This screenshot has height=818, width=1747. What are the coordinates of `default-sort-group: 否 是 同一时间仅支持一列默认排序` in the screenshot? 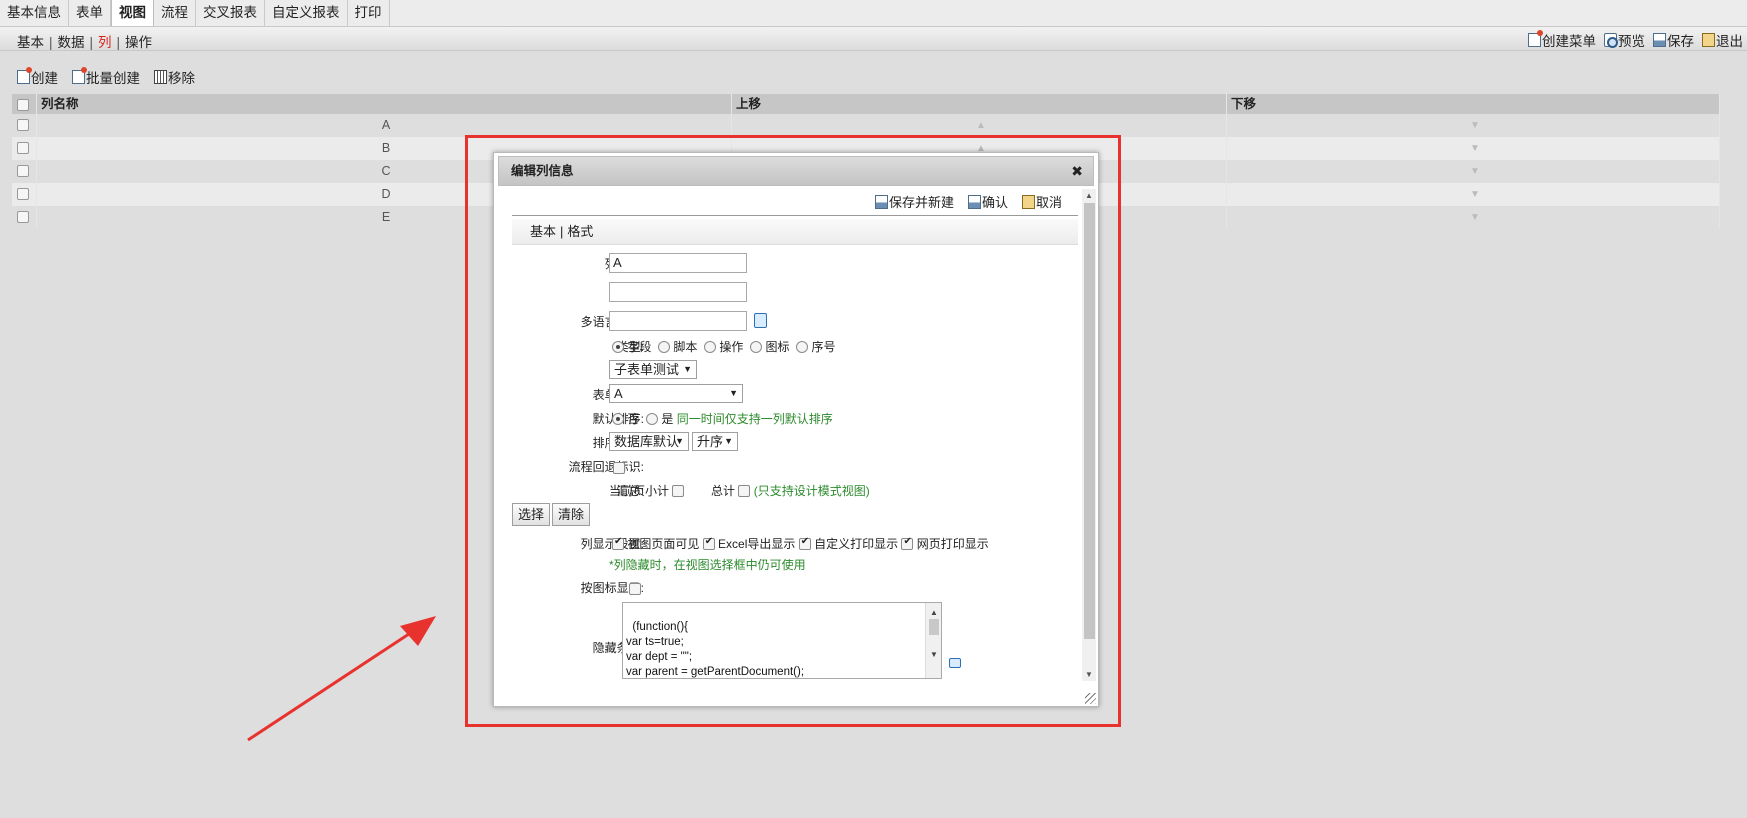 It's located at (722, 418).